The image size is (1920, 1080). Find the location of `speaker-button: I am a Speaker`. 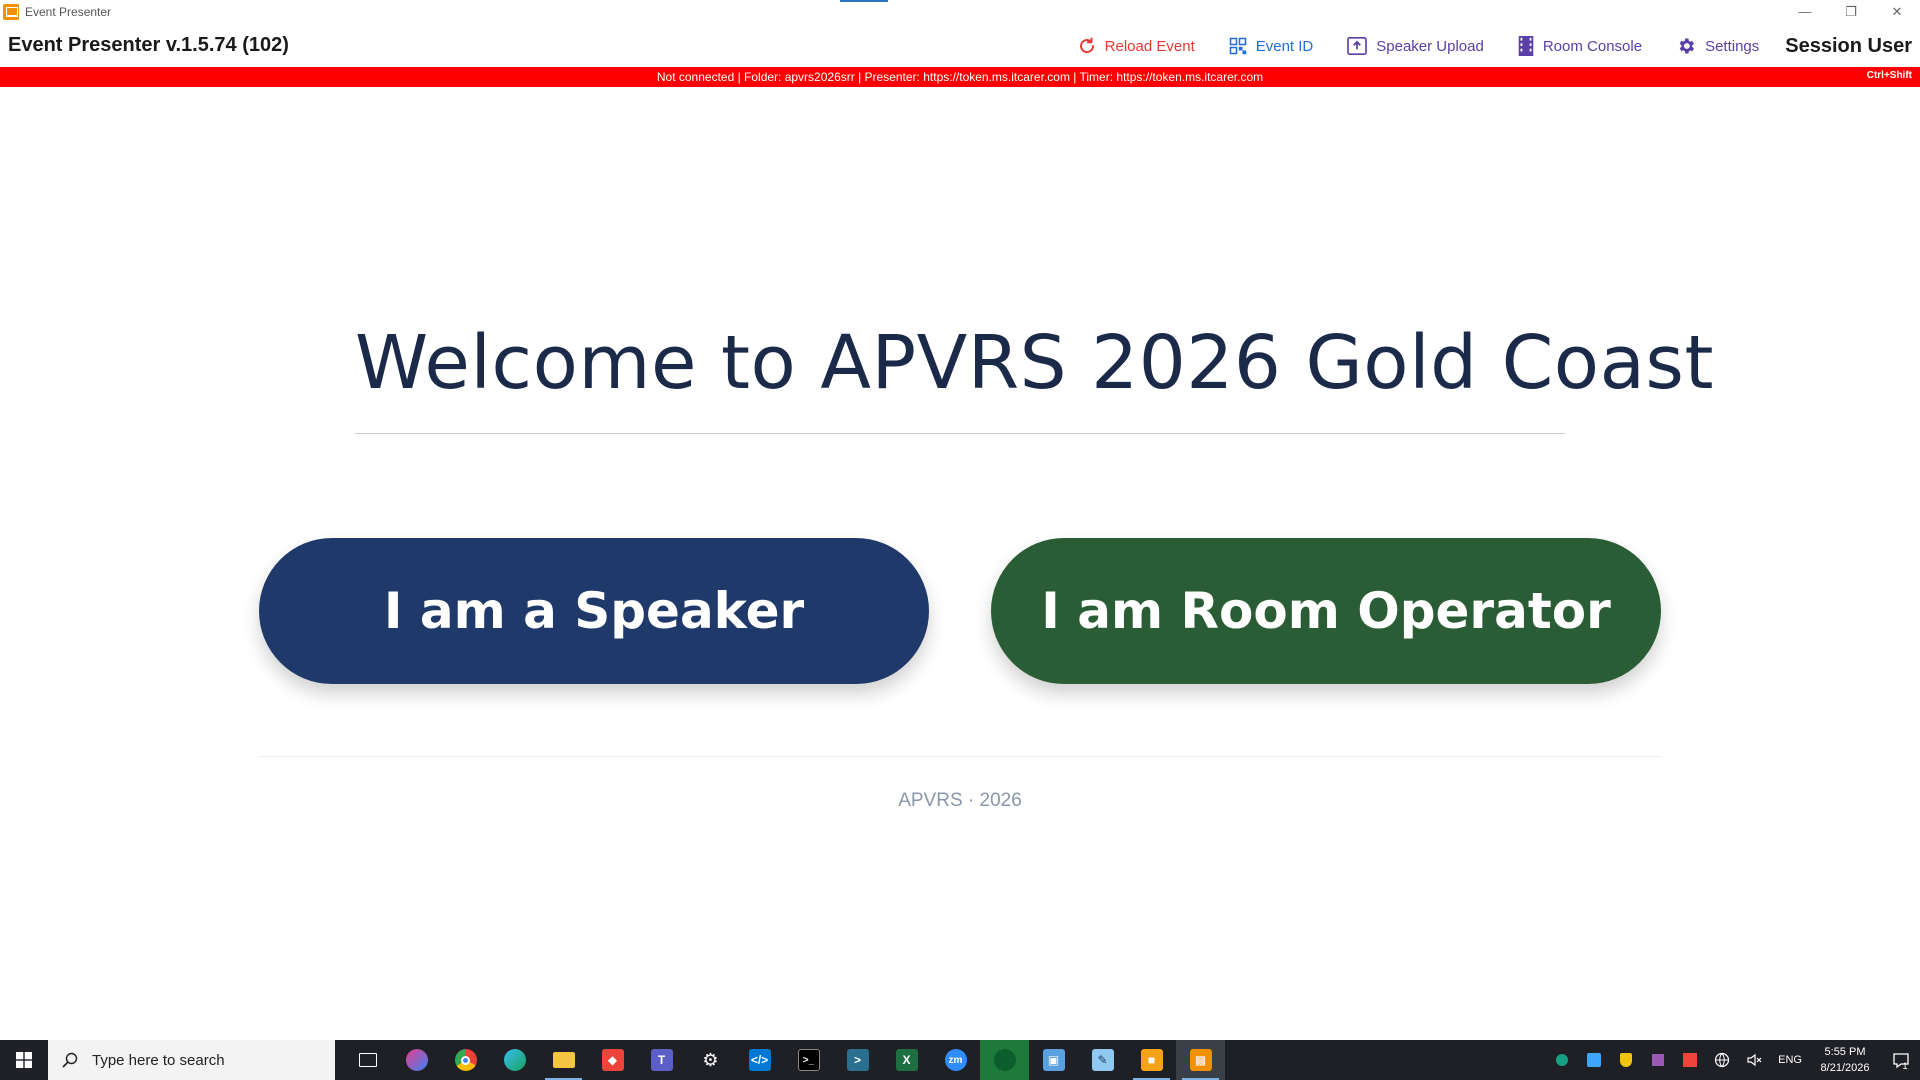

speaker-button: I am a Speaker is located at coordinates (594, 611).